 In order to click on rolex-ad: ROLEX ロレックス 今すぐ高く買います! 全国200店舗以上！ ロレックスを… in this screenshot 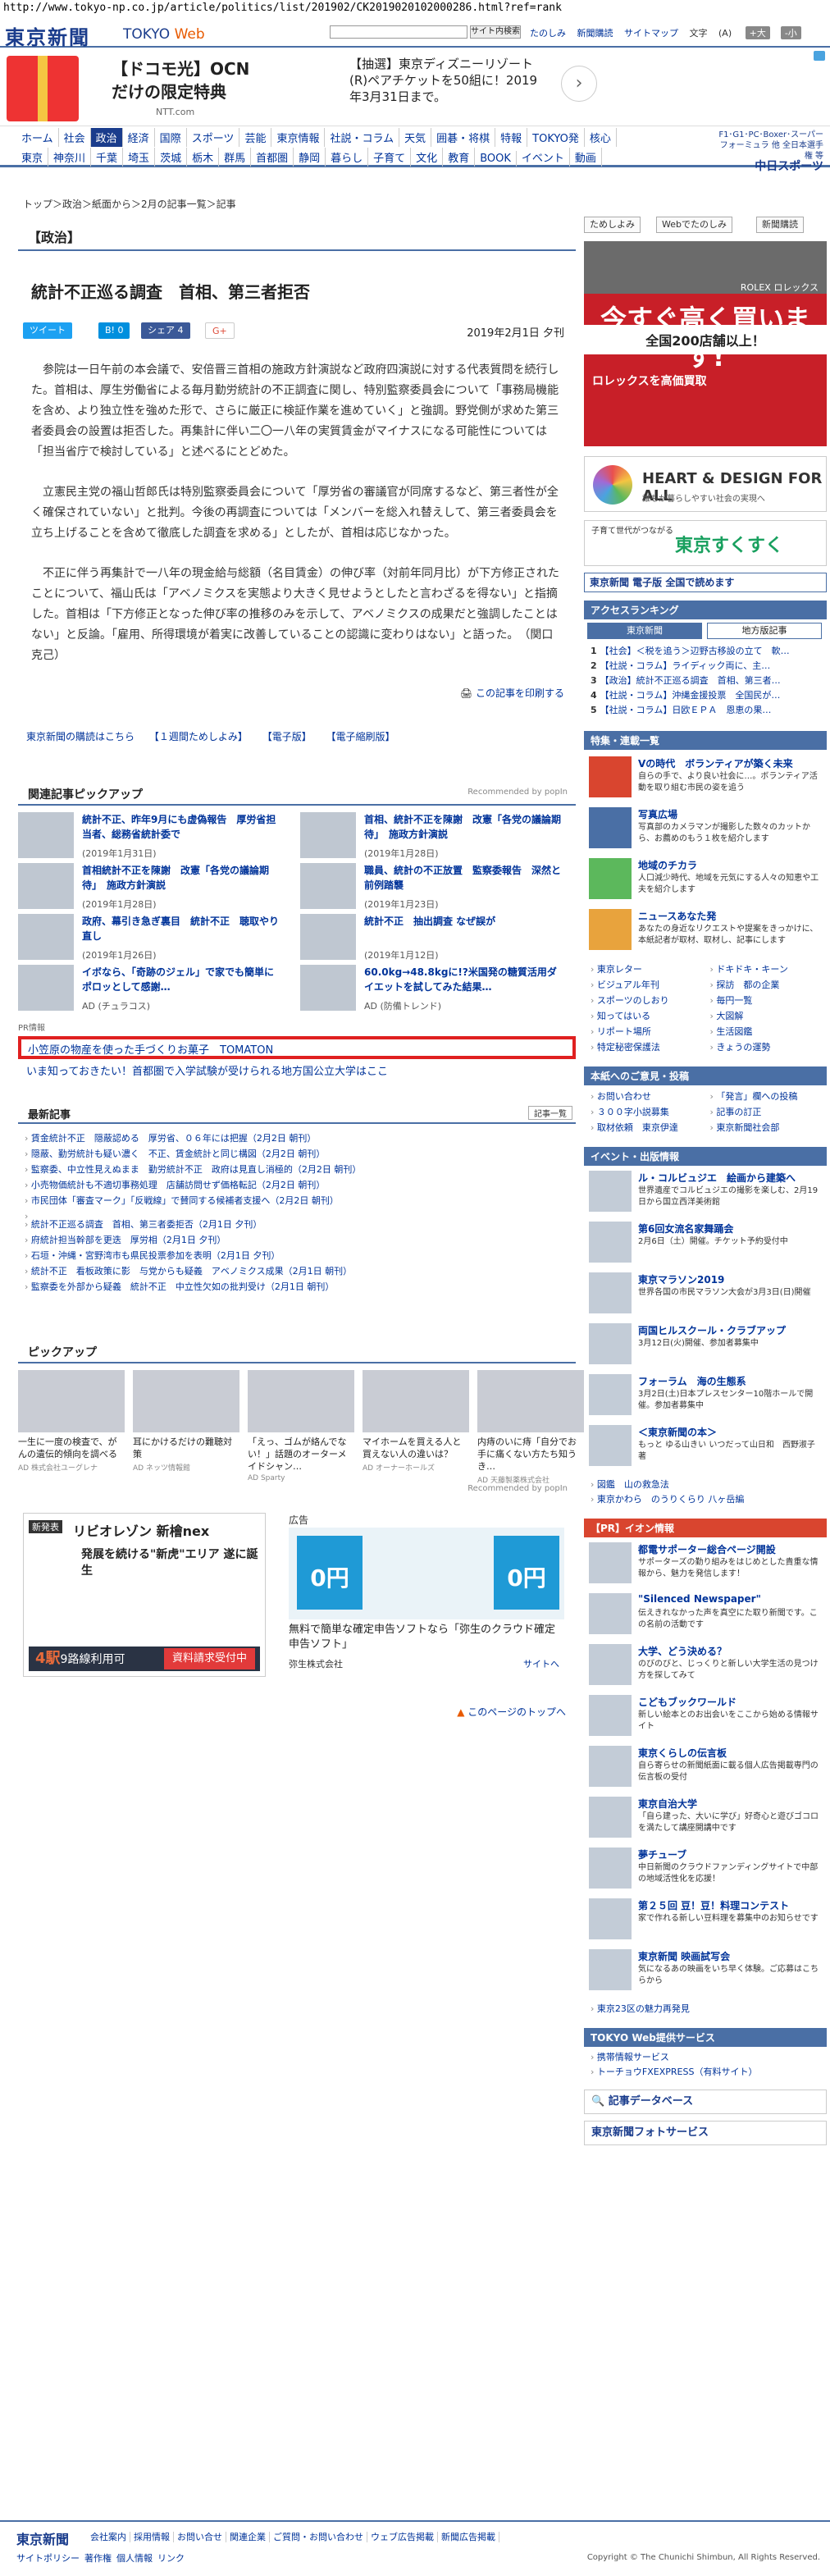, I will do `click(706, 344)`.